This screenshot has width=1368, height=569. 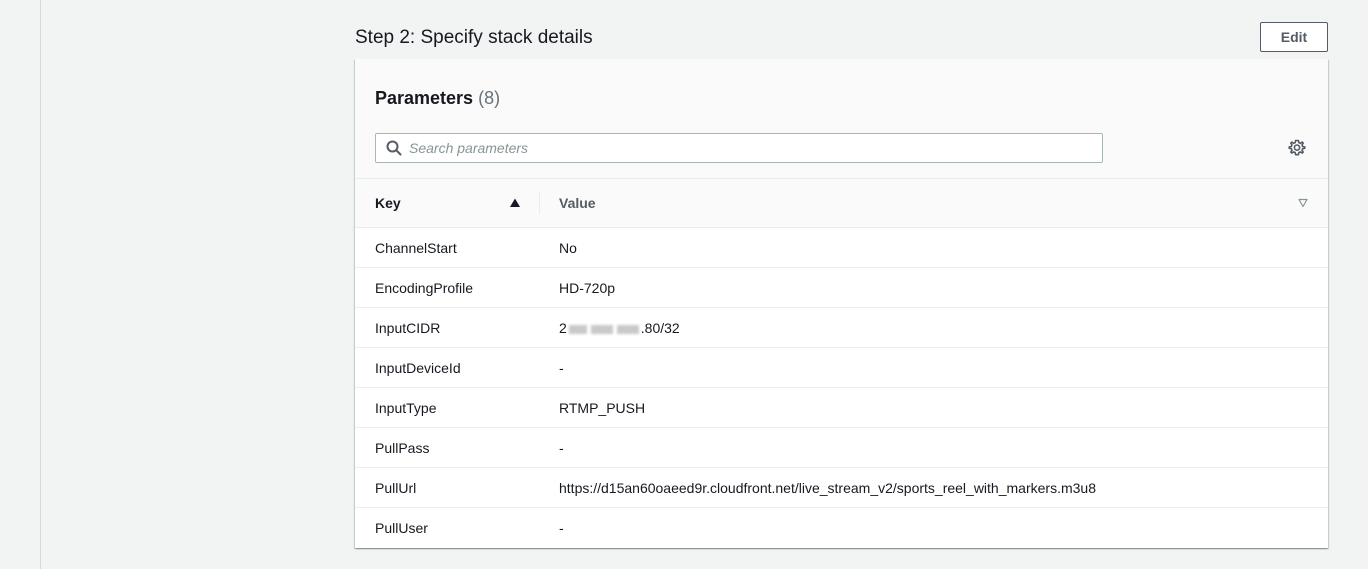 I want to click on search-input, so click(x=749, y=148).